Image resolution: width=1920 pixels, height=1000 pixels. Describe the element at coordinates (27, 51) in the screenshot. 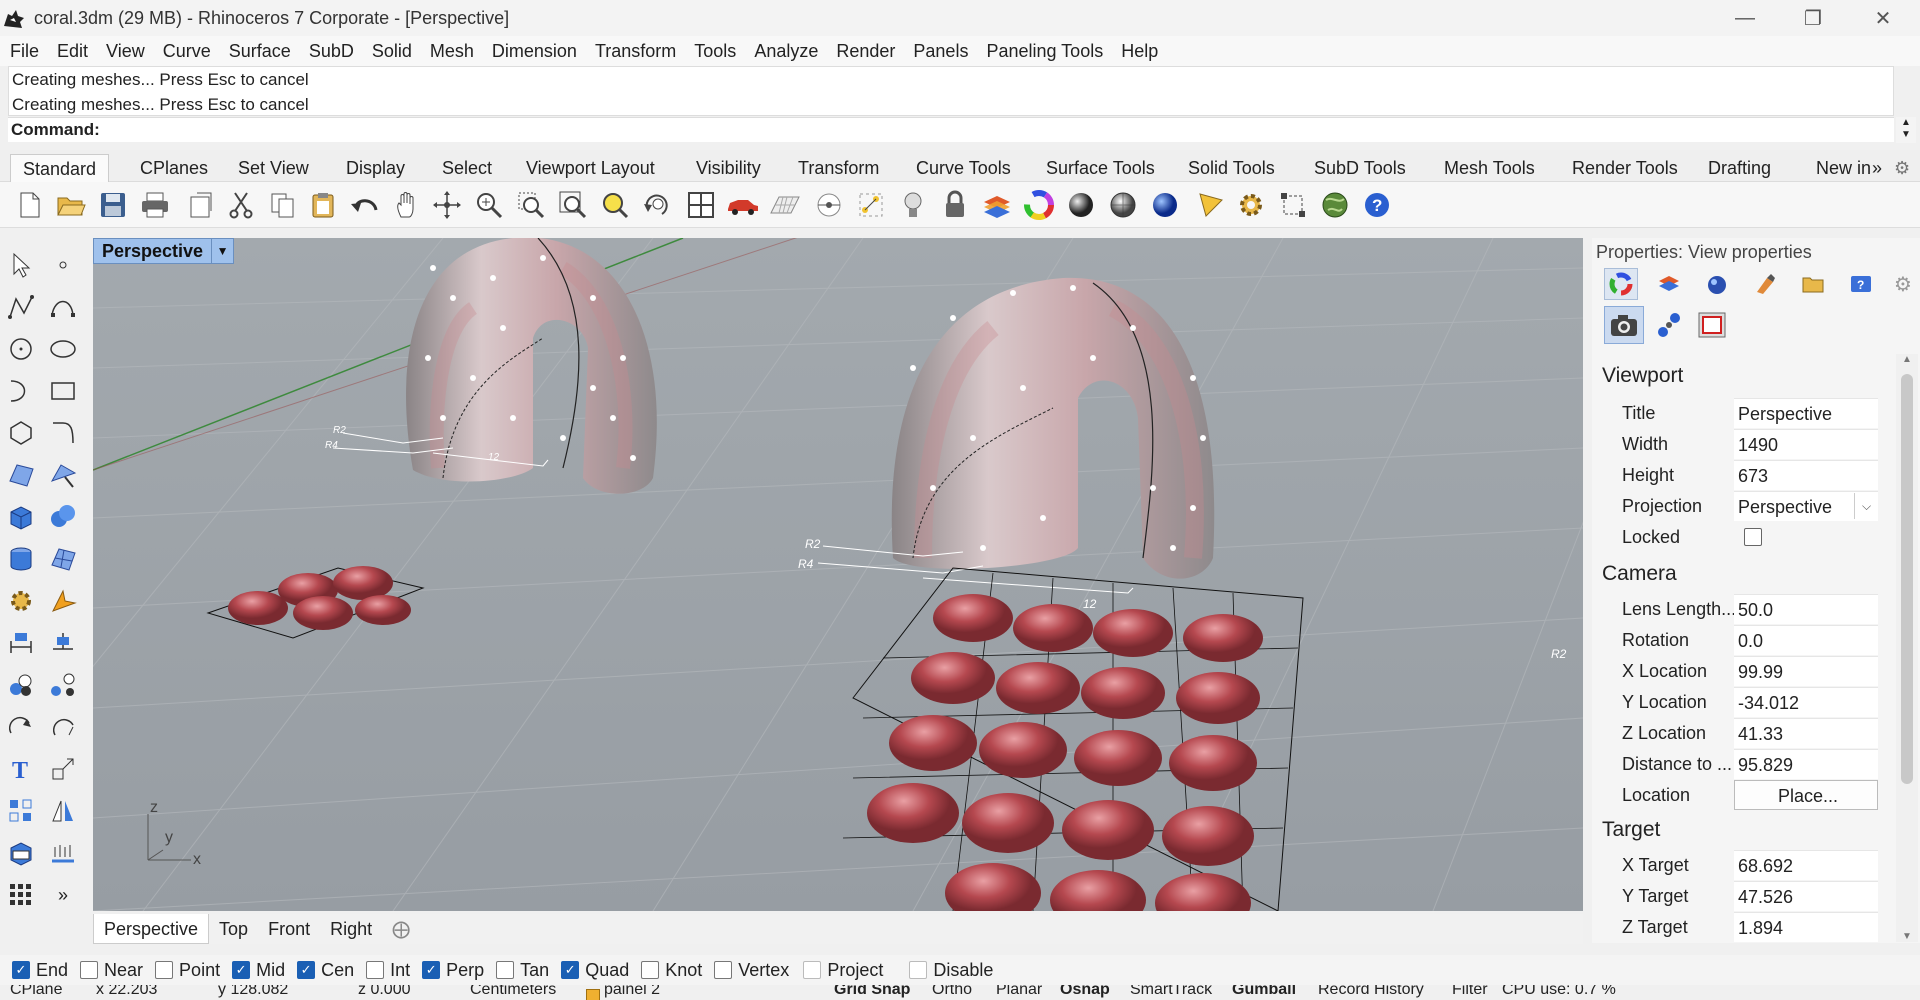

I see `menu-file: File` at that location.